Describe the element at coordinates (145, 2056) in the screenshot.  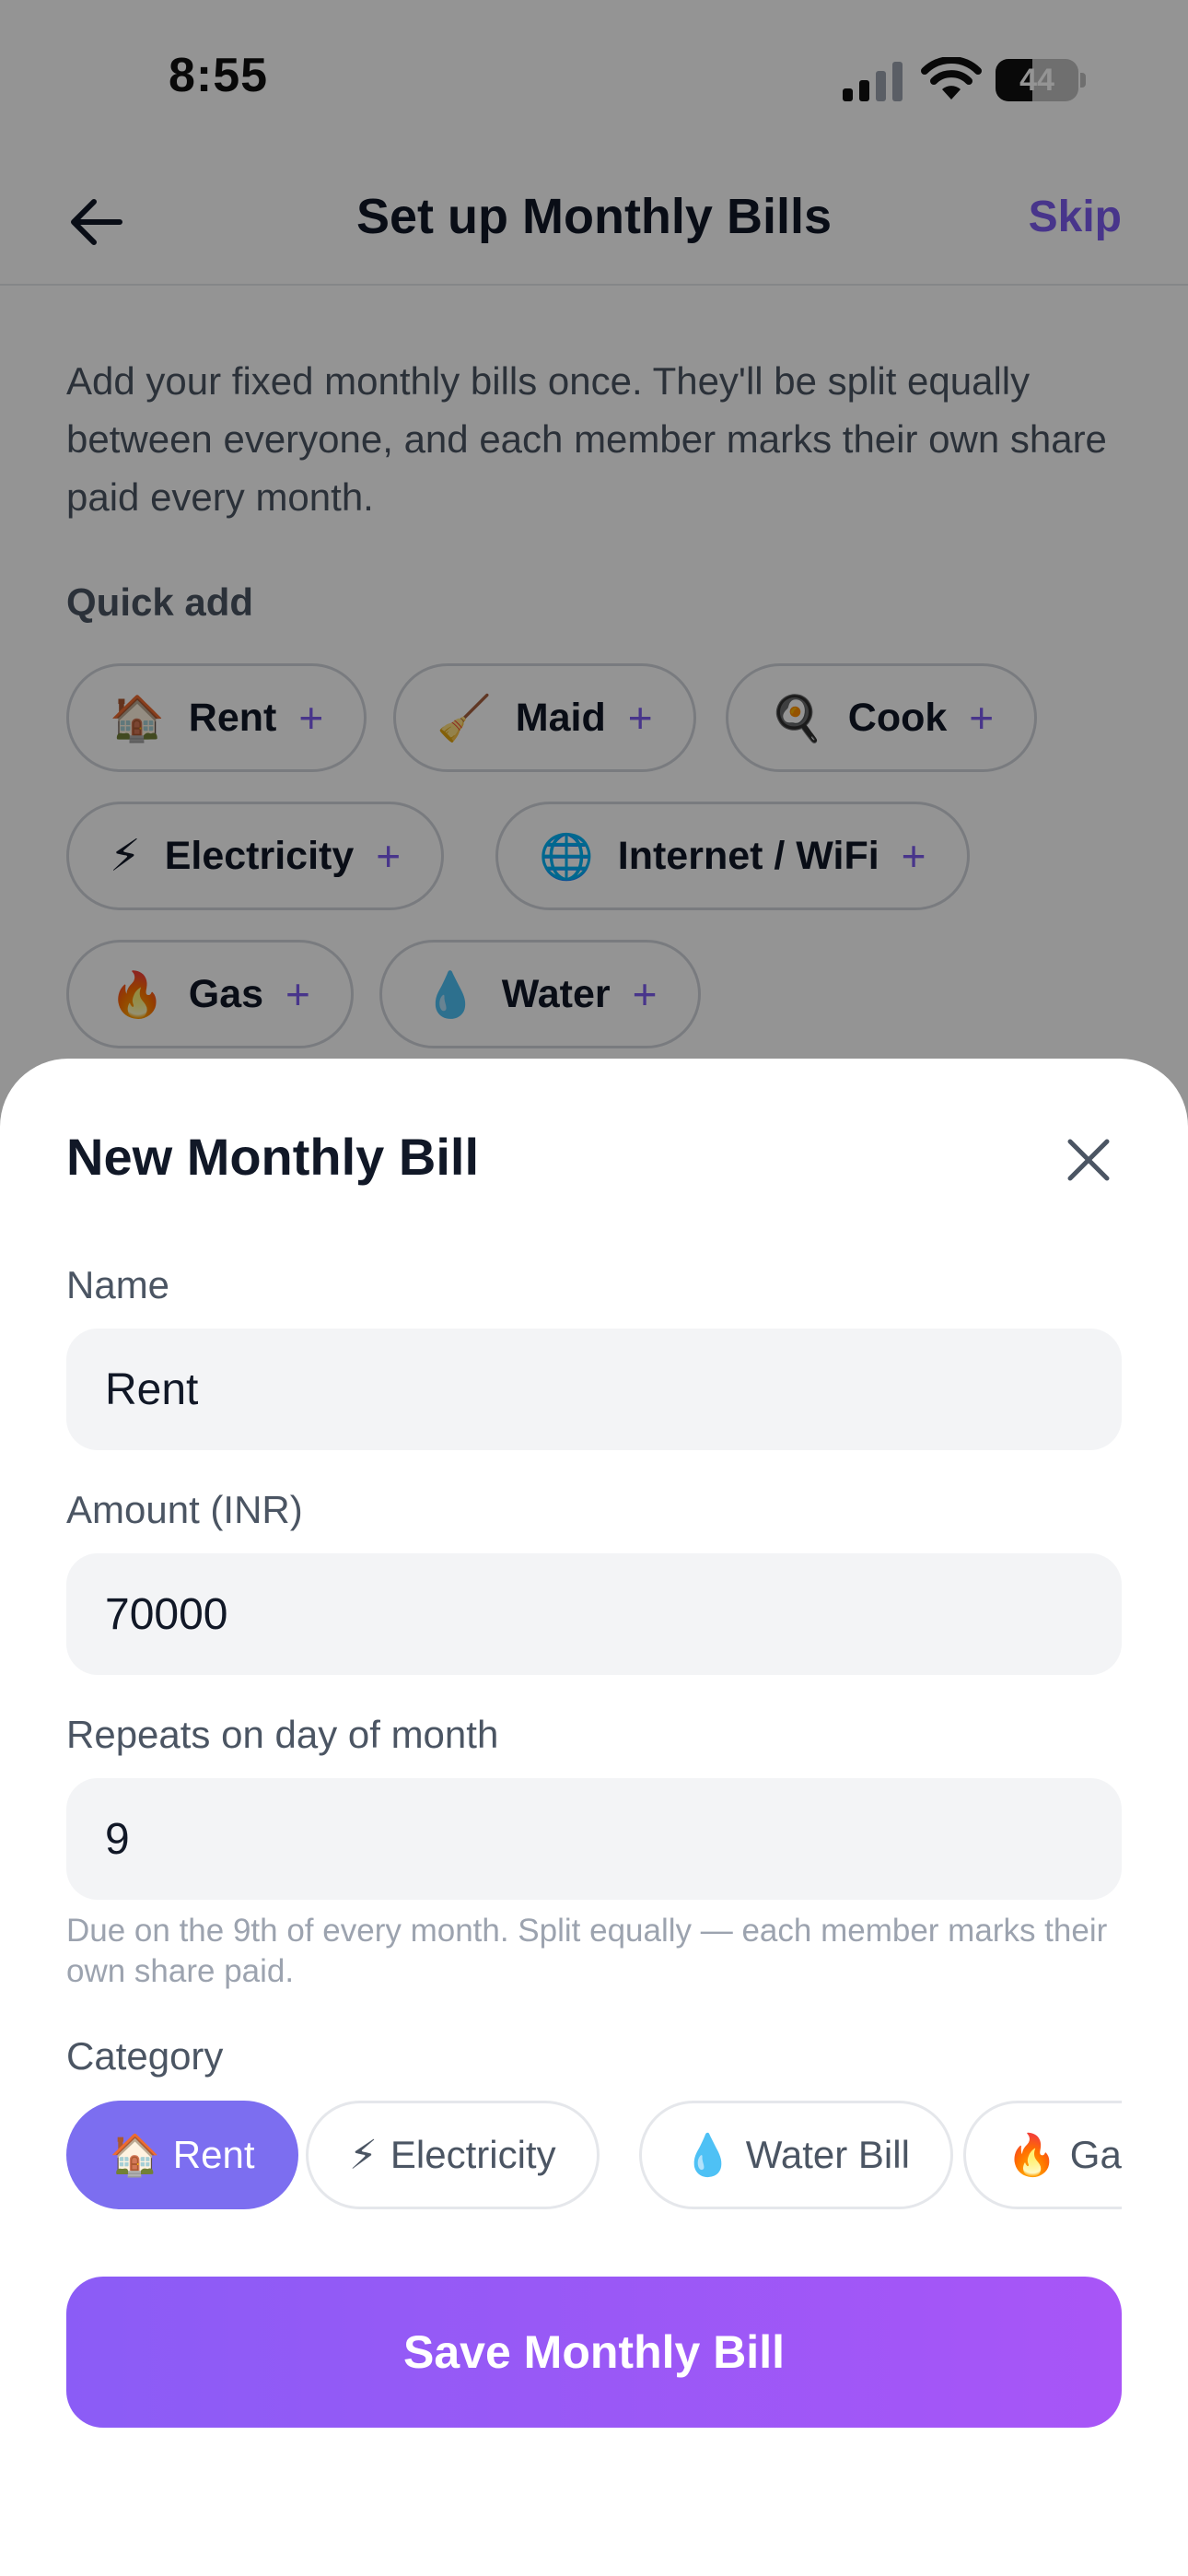
I see `category-label: Category` at that location.